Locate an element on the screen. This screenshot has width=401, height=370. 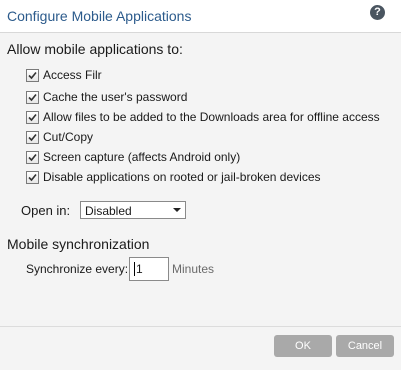
text-caret is located at coordinates (134, 269).